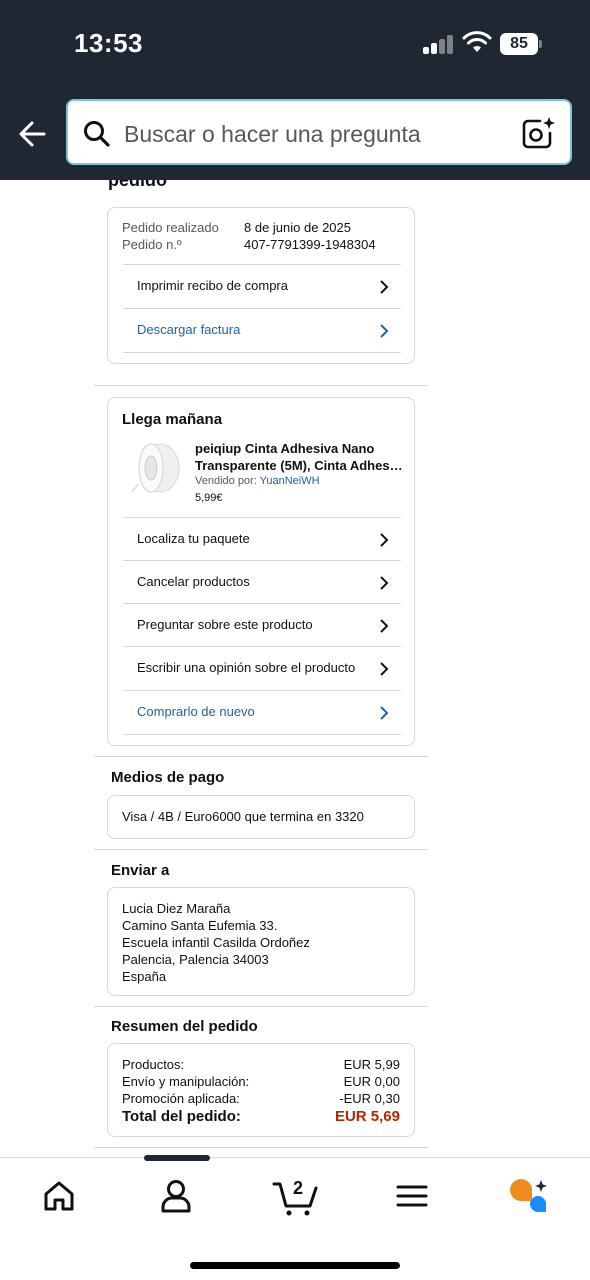 This screenshot has width=590, height=1280. What do you see at coordinates (176, 1196) in the screenshot?
I see `account-icon` at bounding box center [176, 1196].